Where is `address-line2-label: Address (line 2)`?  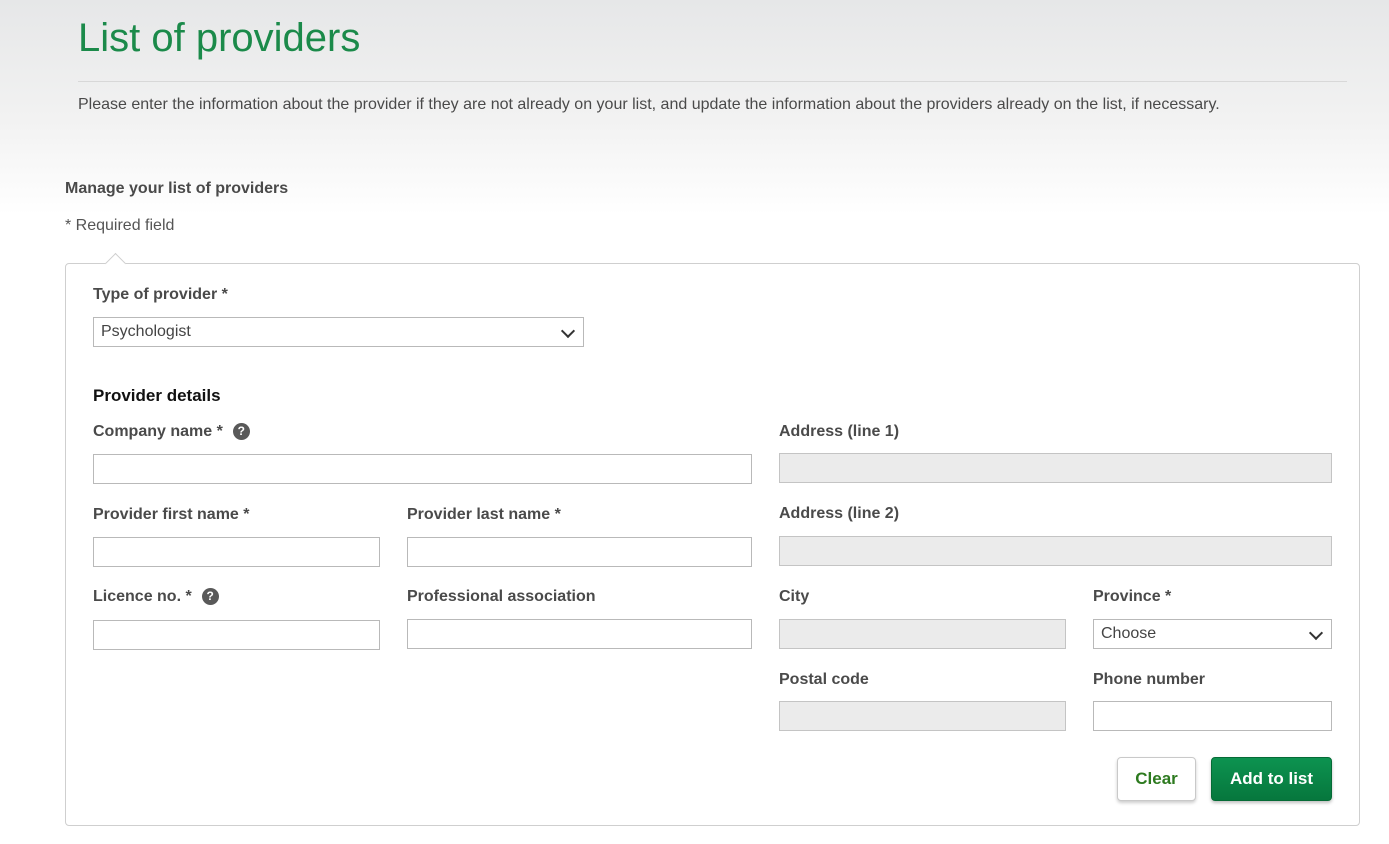 address-line2-label: Address (line 2) is located at coordinates (839, 513).